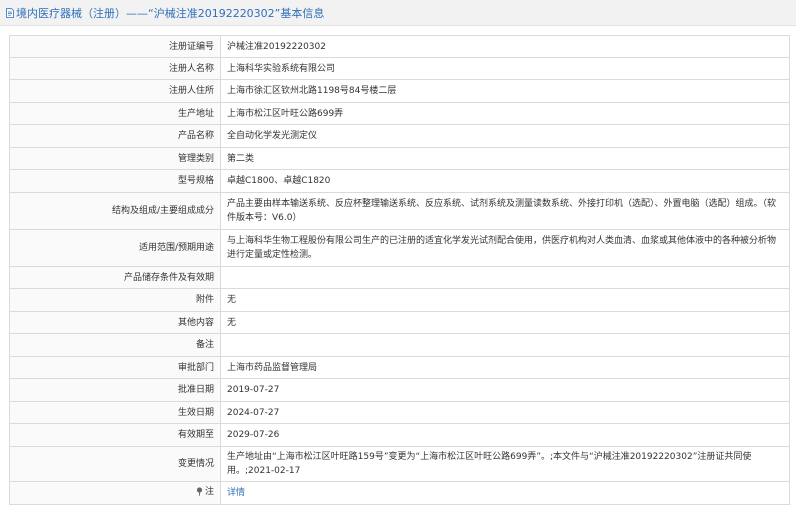  I want to click on row-label: 型号规格, so click(115, 181).